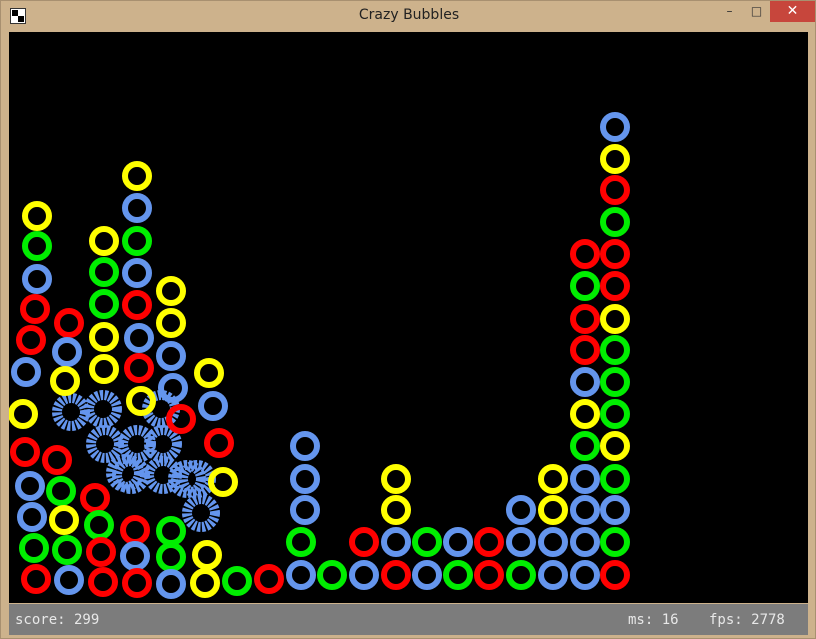 This screenshot has width=816, height=639. What do you see at coordinates (408, 16) in the screenshot?
I see `title-bar: Crazy Bubbles – □ ✕` at bounding box center [408, 16].